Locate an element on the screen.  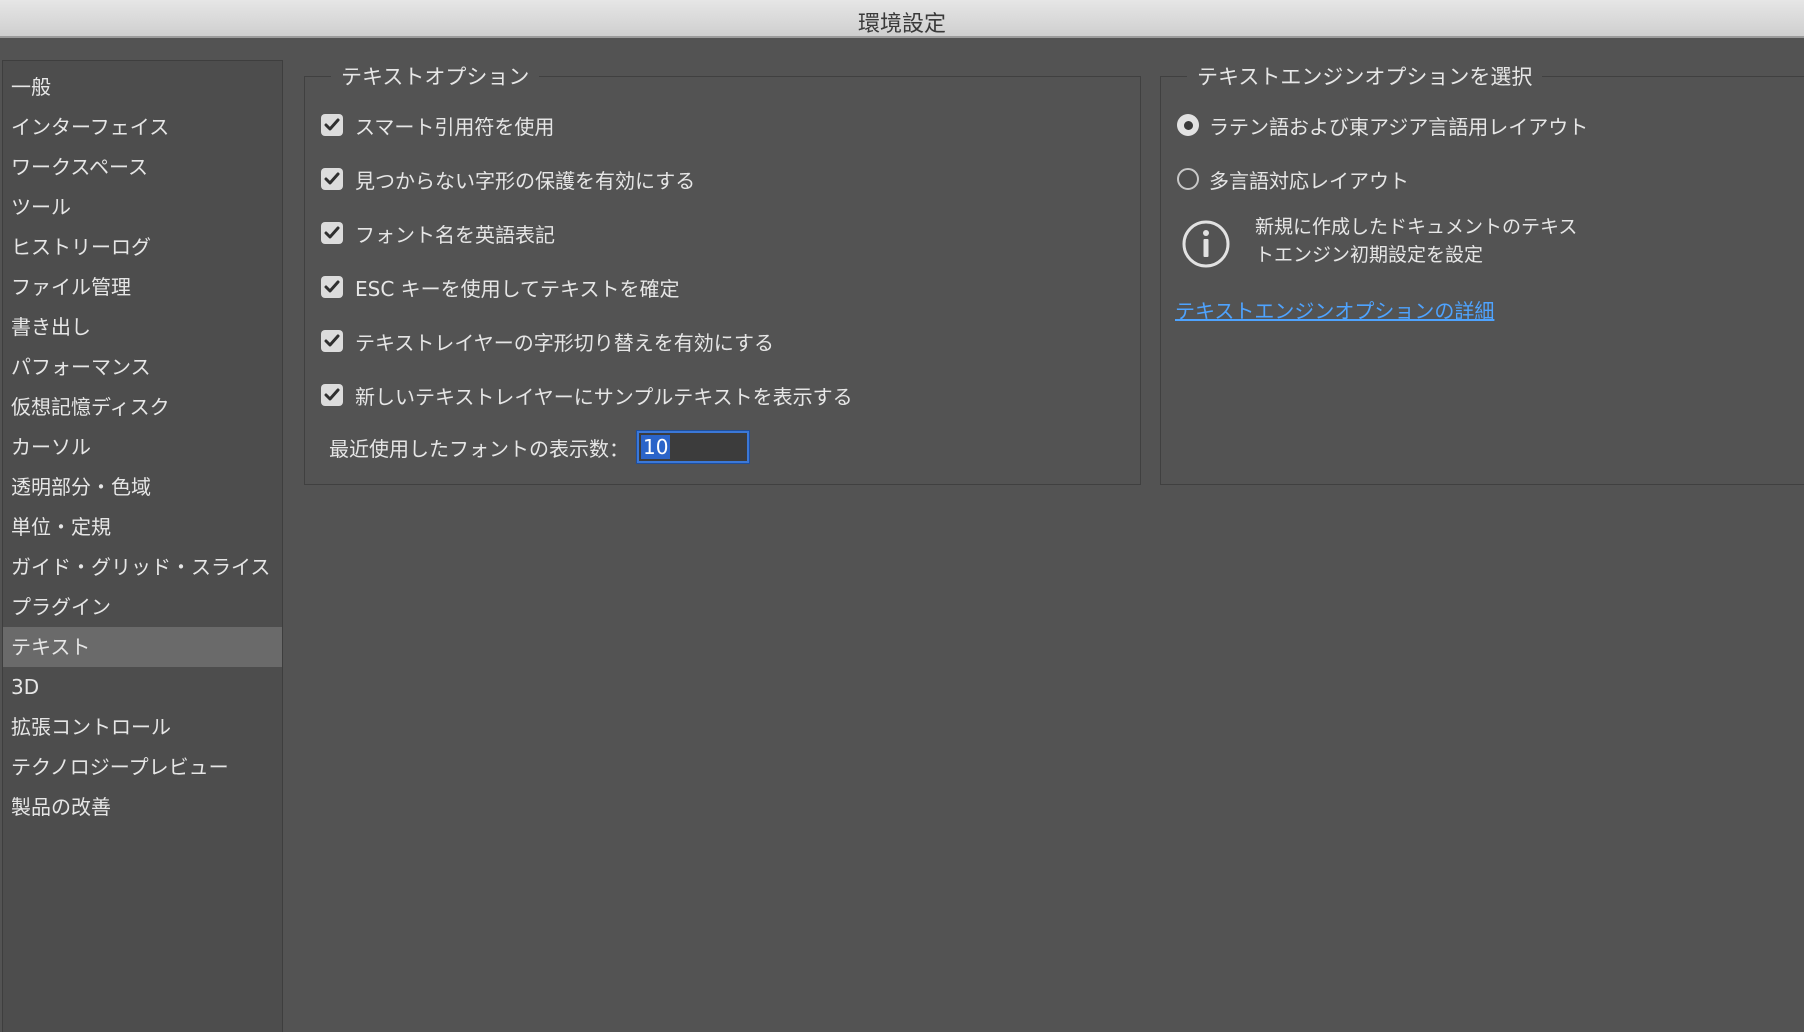
world-ready-layout-radio is located at coordinates (1188, 179).